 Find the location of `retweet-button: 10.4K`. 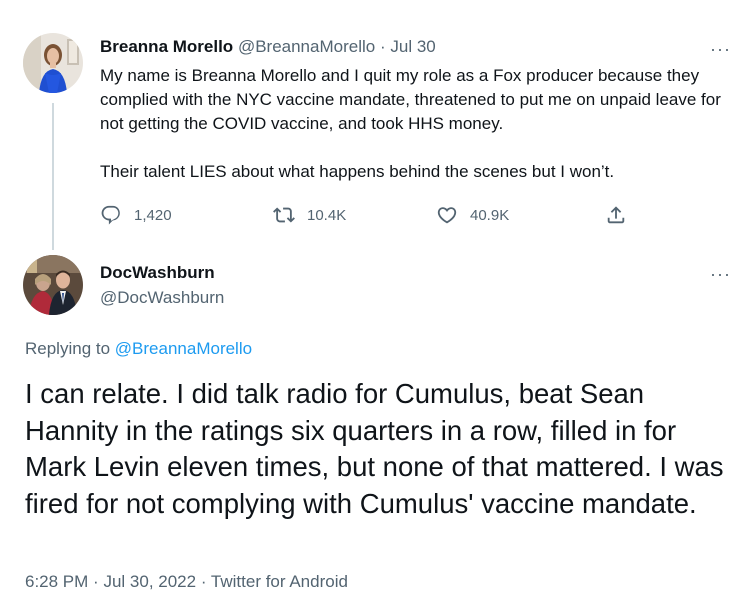

retweet-button: 10.4K is located at coordinates (309, 215).